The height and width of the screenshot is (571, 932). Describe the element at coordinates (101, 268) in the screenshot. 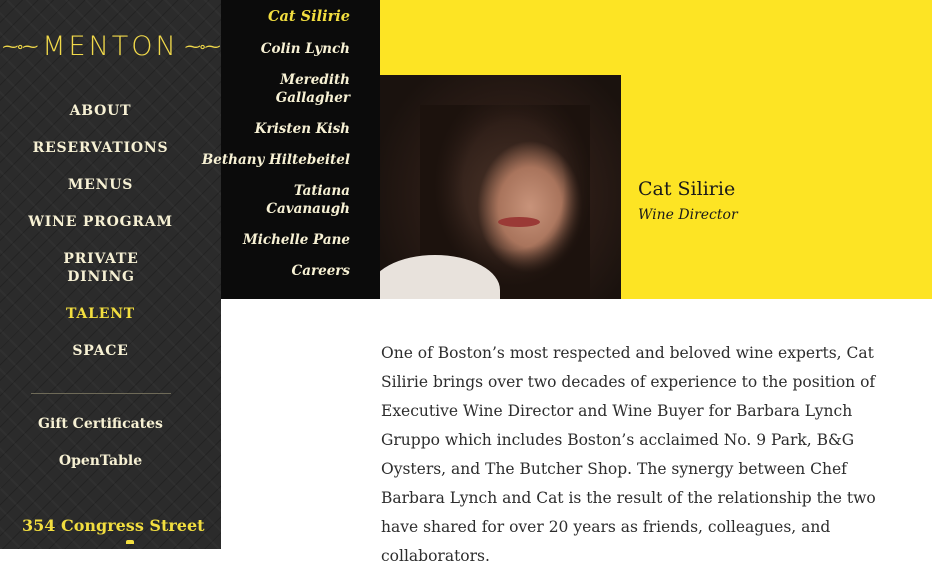

I see `nav-item-private-dining: PRIVATE DINING` at that location.